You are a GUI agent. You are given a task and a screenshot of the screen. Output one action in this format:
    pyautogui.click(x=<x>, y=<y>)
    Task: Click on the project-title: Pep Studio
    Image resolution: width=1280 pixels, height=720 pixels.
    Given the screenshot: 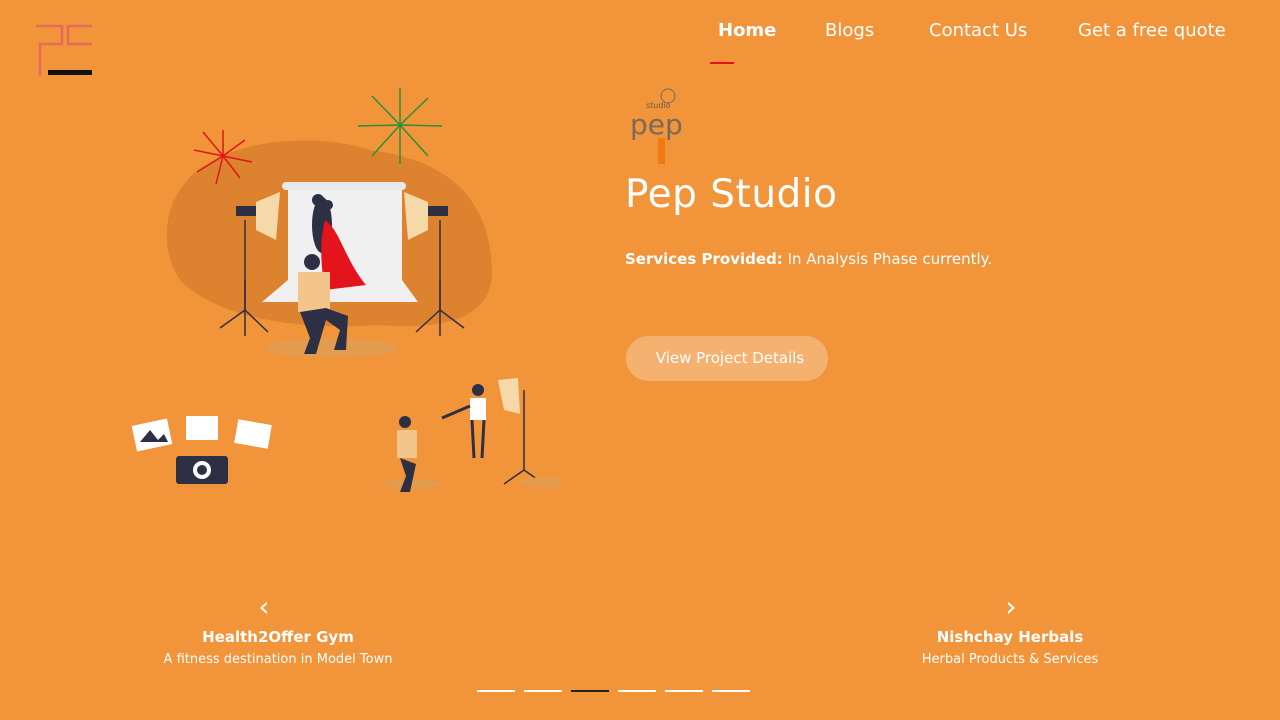 What is the action you would take?
    pyautogui.click(x=731, y=194)
    